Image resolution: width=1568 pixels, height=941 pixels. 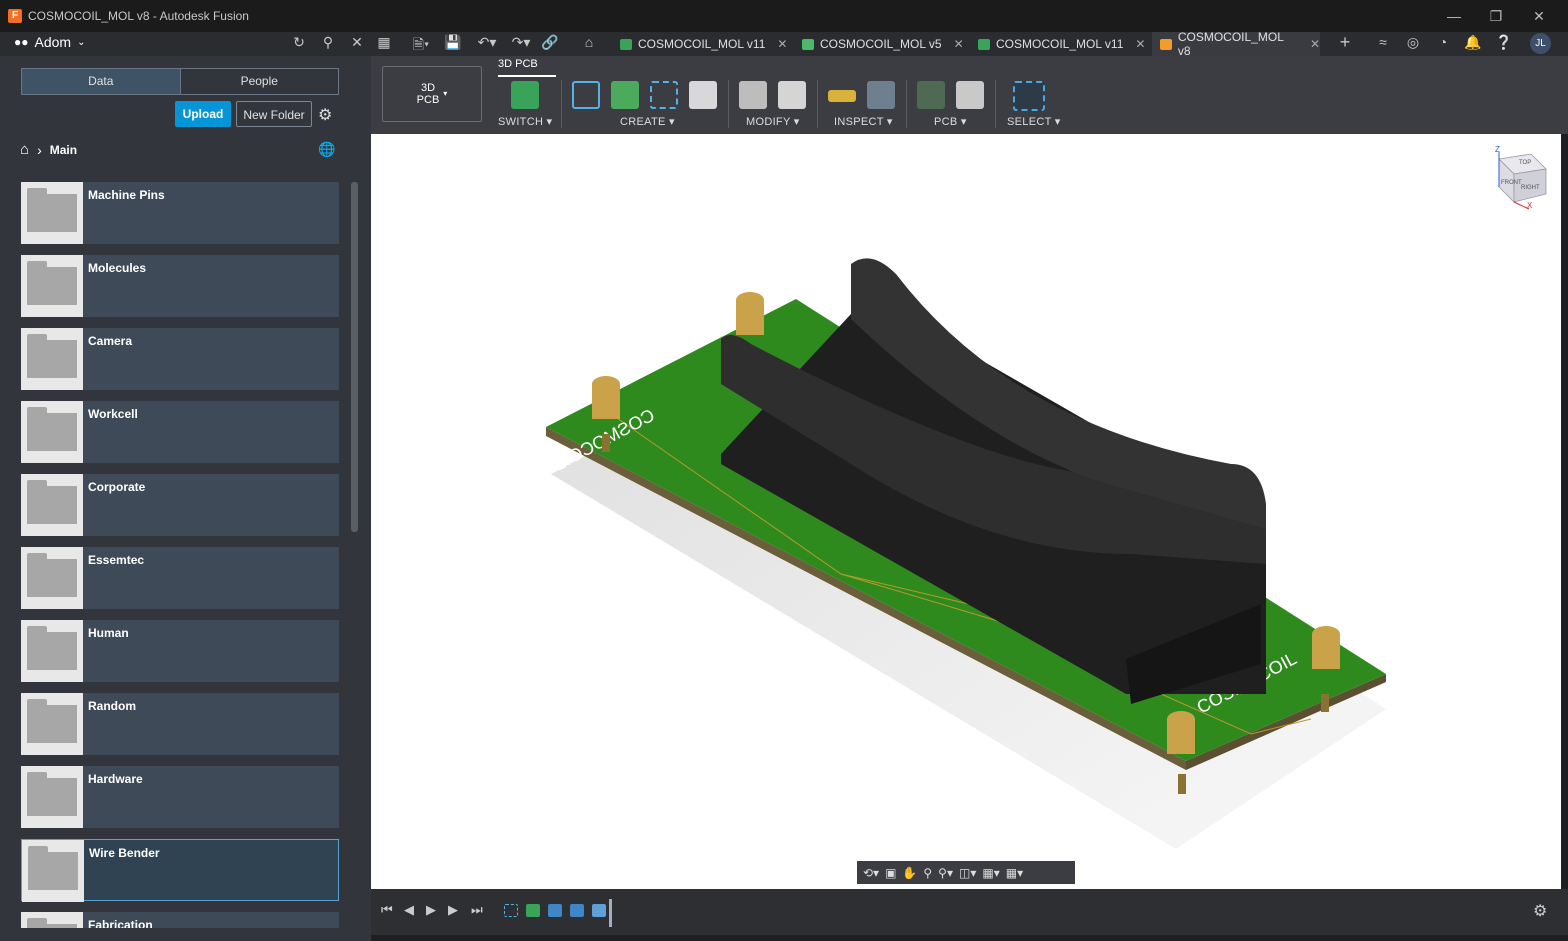 I want to click on file-menu-icon: 🗎▾, so click(x=421, y=46).